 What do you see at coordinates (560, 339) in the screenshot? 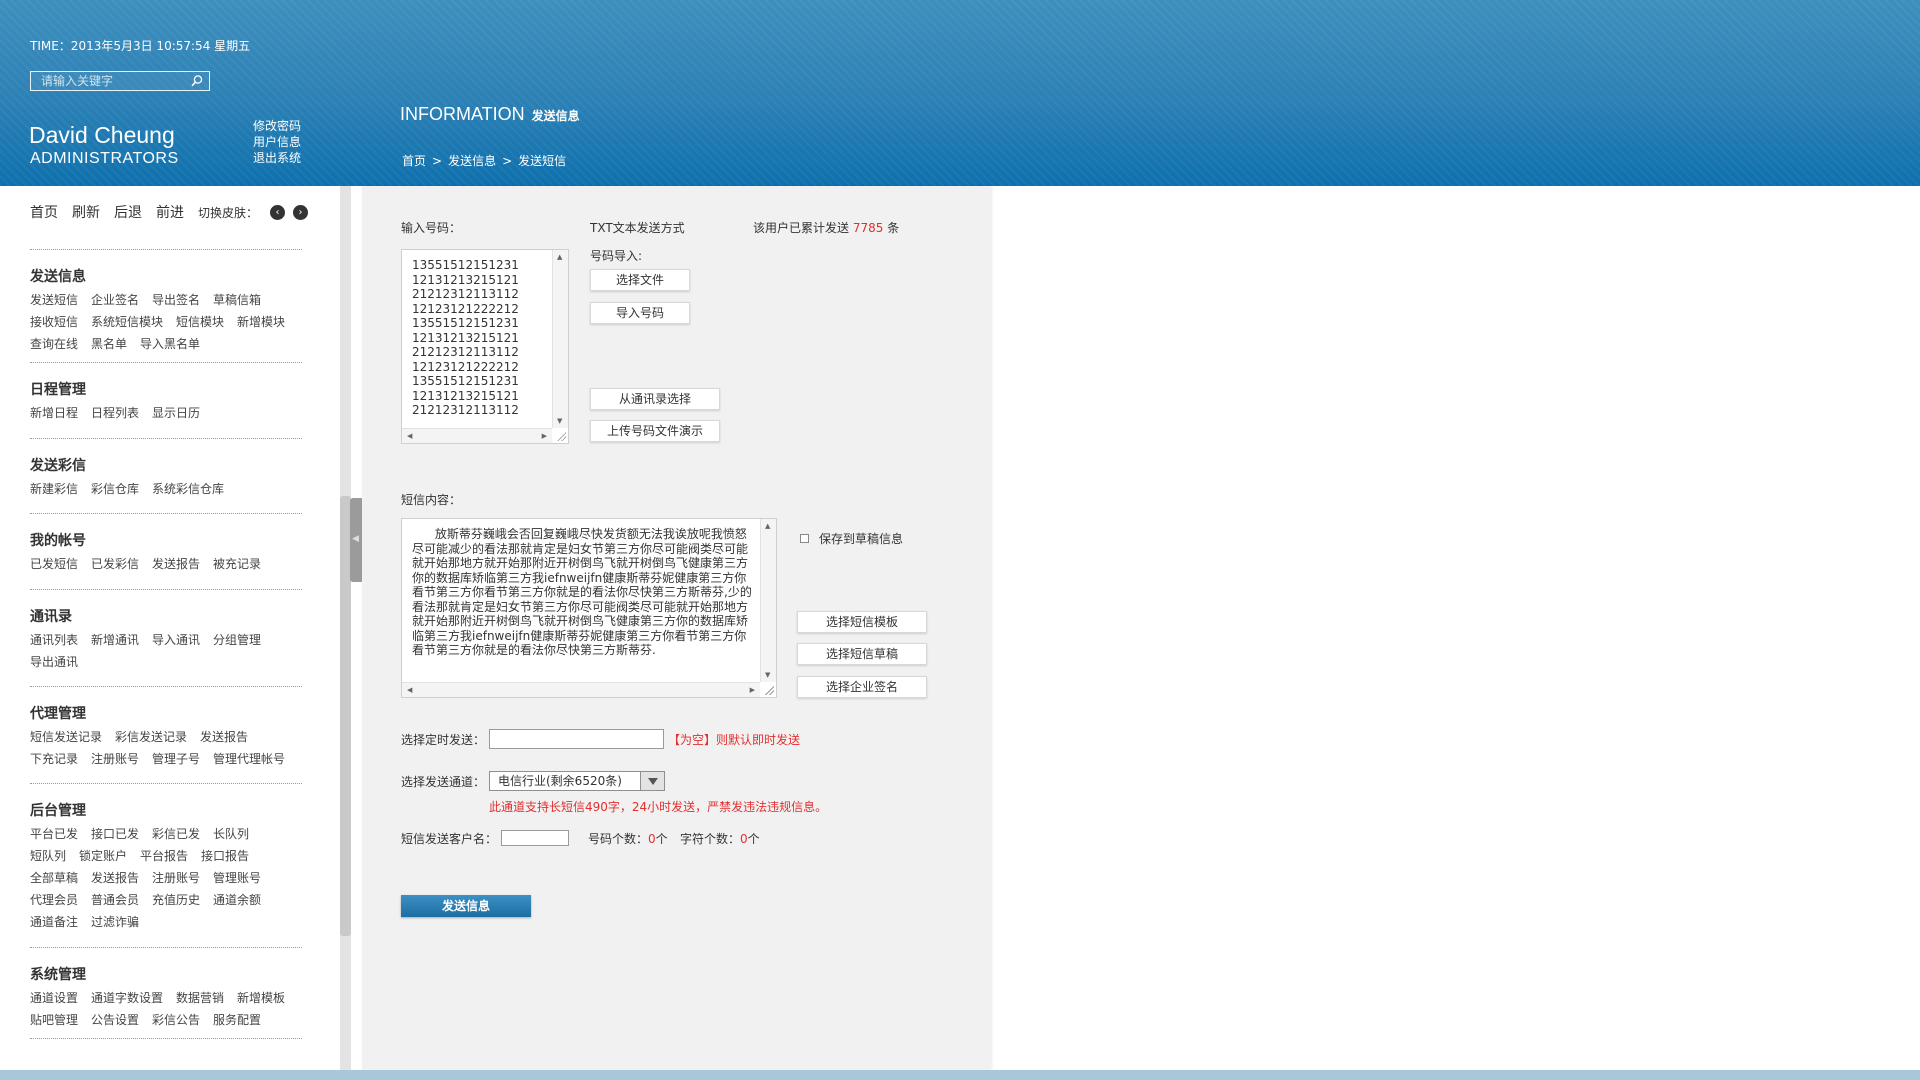
I see `numbers-vscrollbar: ▲ ▼` at bounding box center [560, 339].